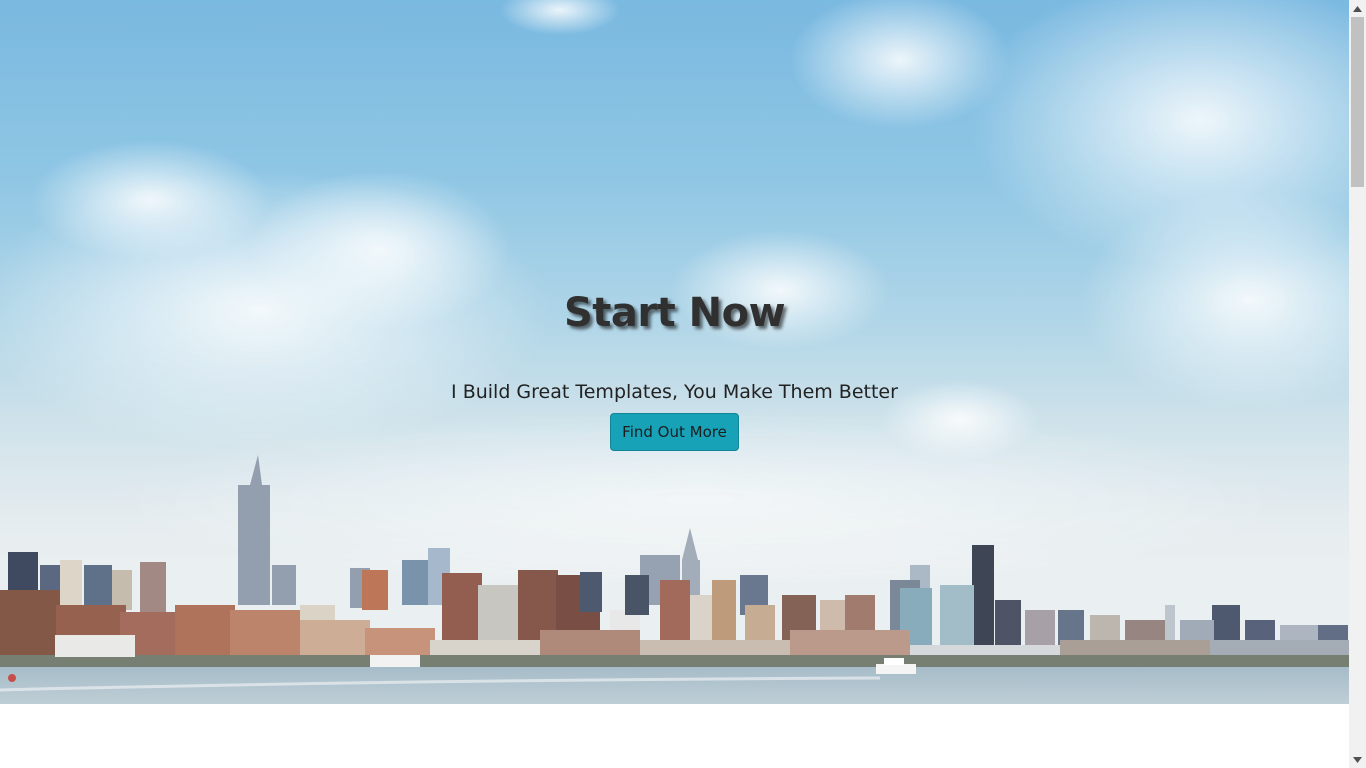  Describe the element at coordinates (1357, 384) in the screenshot. I see `vertical-scrollbar` at that location.